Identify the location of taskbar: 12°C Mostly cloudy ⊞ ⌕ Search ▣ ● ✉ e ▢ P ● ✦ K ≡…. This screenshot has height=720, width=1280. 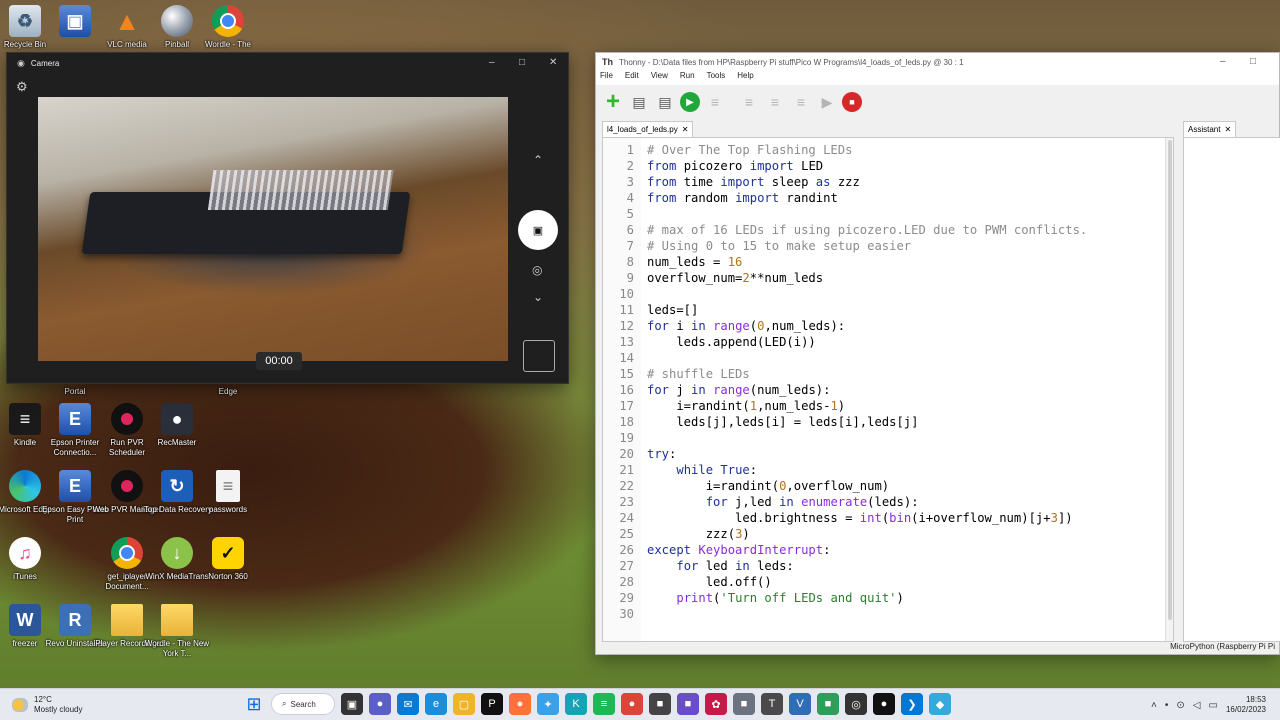
(640, 704).